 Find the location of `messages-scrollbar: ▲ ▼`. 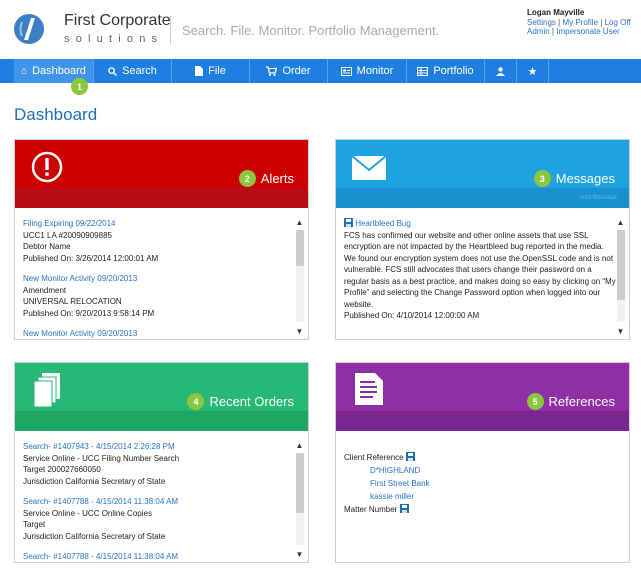

messages-scrollbar: ▲ ▼ is located at coordinates (620, 277).